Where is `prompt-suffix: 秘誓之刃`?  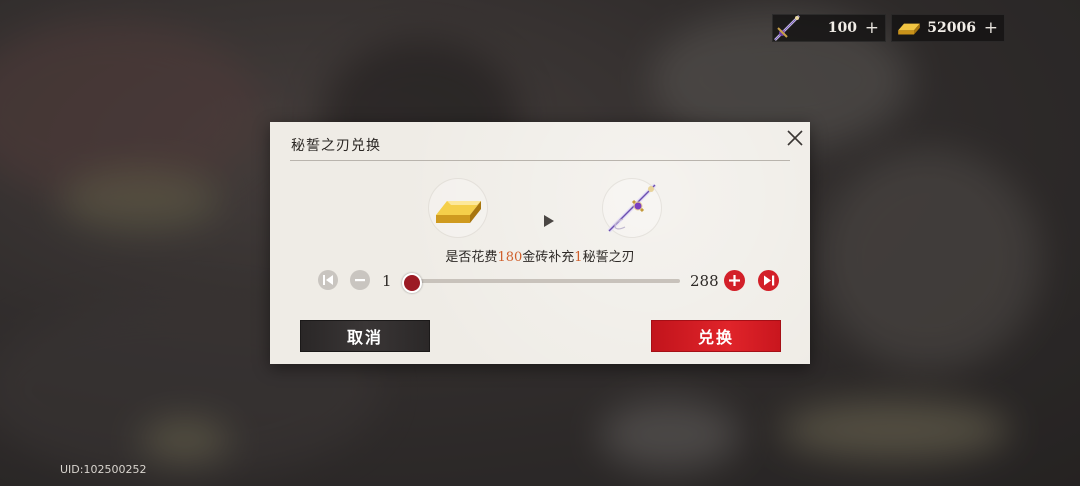 prompt-suffix: 秘誓之刃 is located at coordinates (608, 257).